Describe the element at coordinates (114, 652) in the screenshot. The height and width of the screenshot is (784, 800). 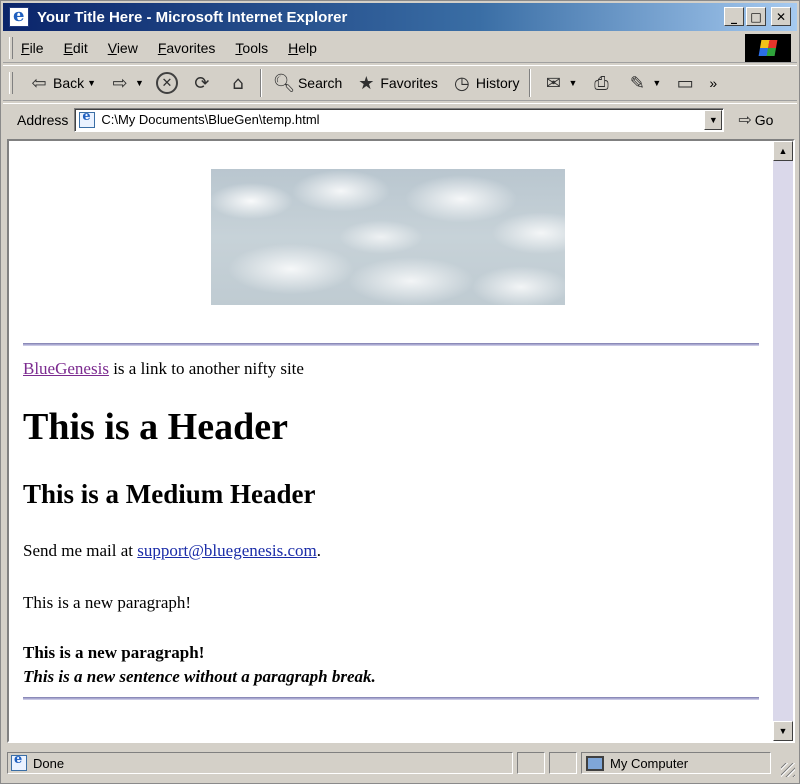
I see `bold-sentence: This is a new paragraph!` at that location.